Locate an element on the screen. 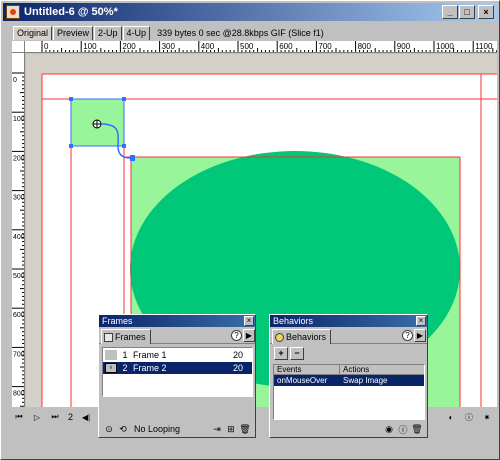 Image resolution: width=500 pixels, height=460 pixels. frame-row-2: ♁ 2 Frame 2 20 is located at coordinates (177, 368).